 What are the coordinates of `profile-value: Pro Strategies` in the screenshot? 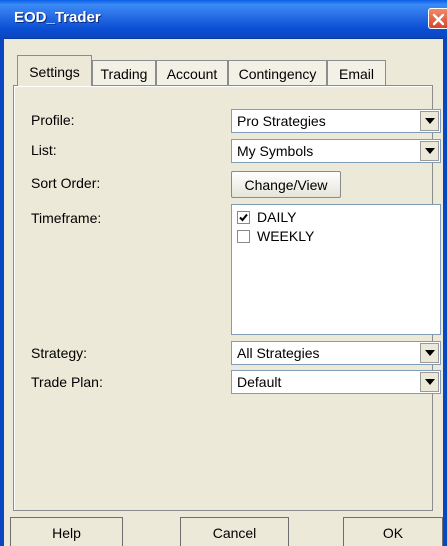 It's located at (281, 121).